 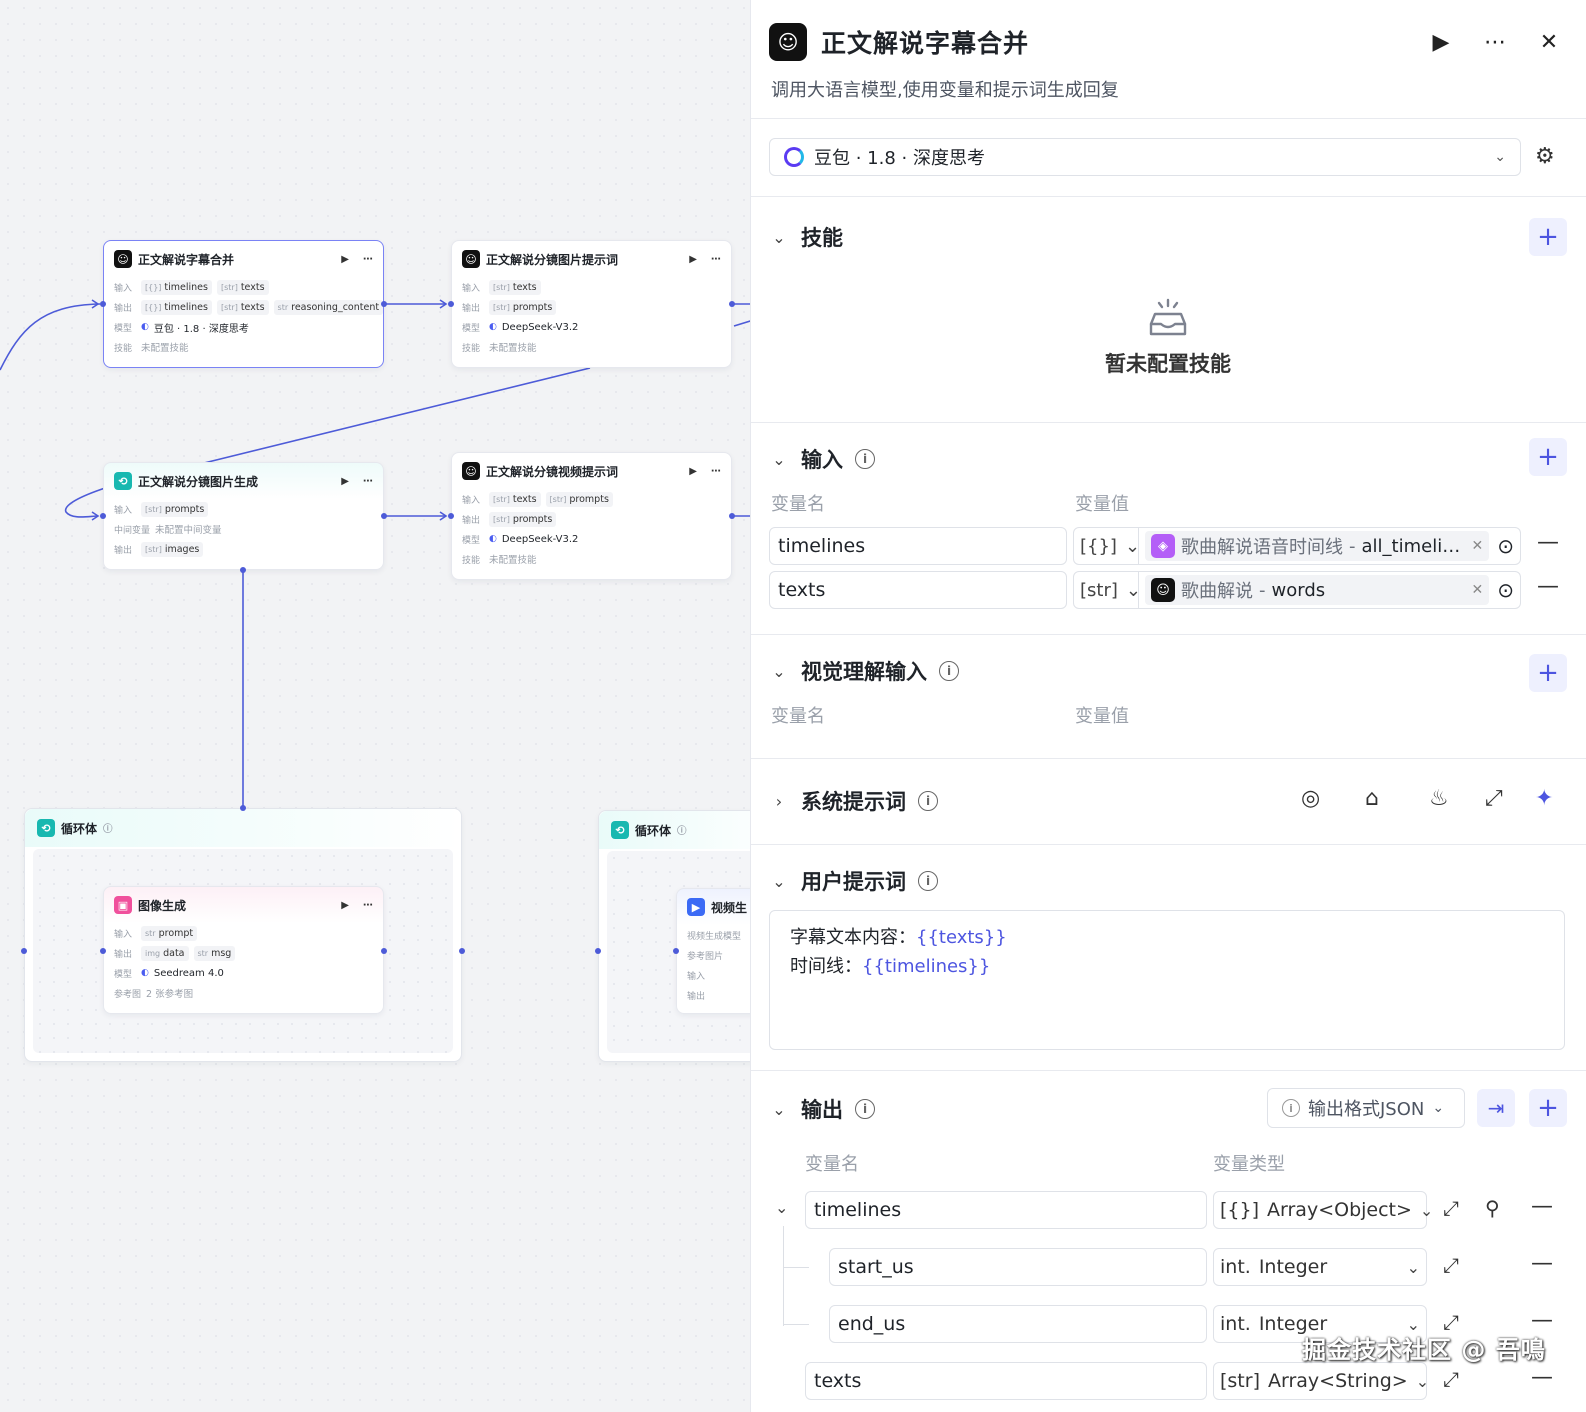 I want to click on add-output-button: +, so click(x=1548, y=1108).